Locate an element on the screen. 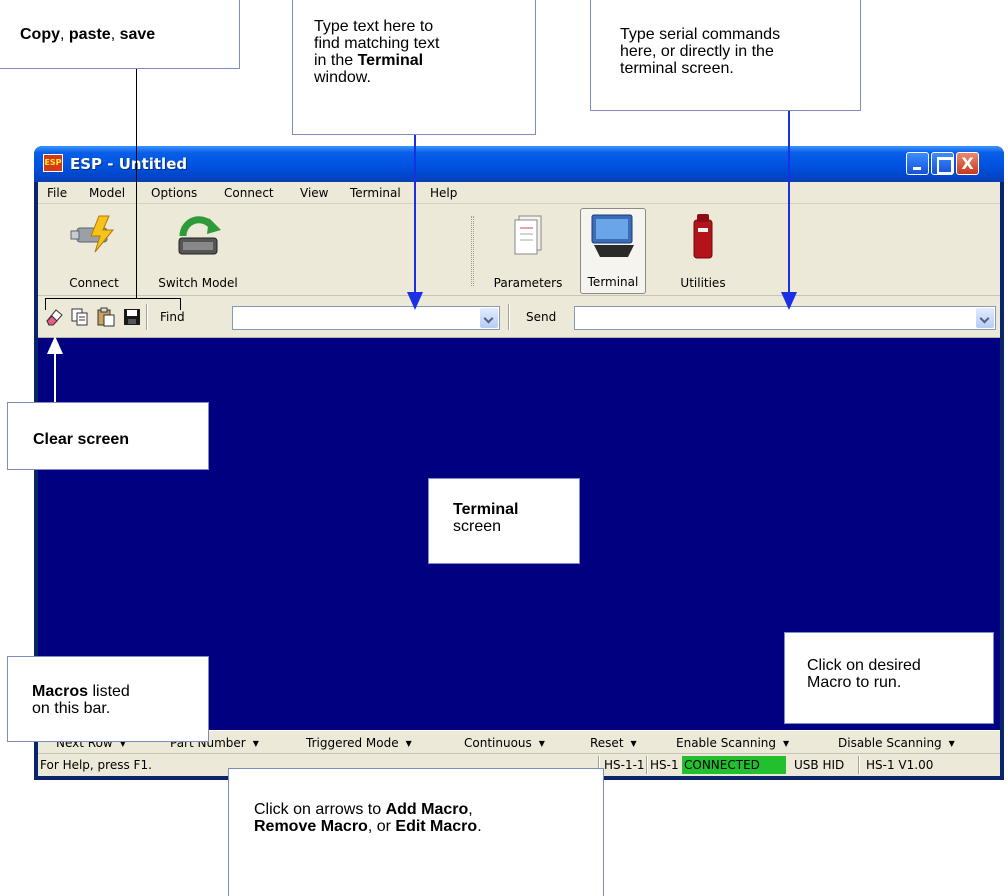 The image size is (1008, 896). save-icon is located at coordinates (132, 317).